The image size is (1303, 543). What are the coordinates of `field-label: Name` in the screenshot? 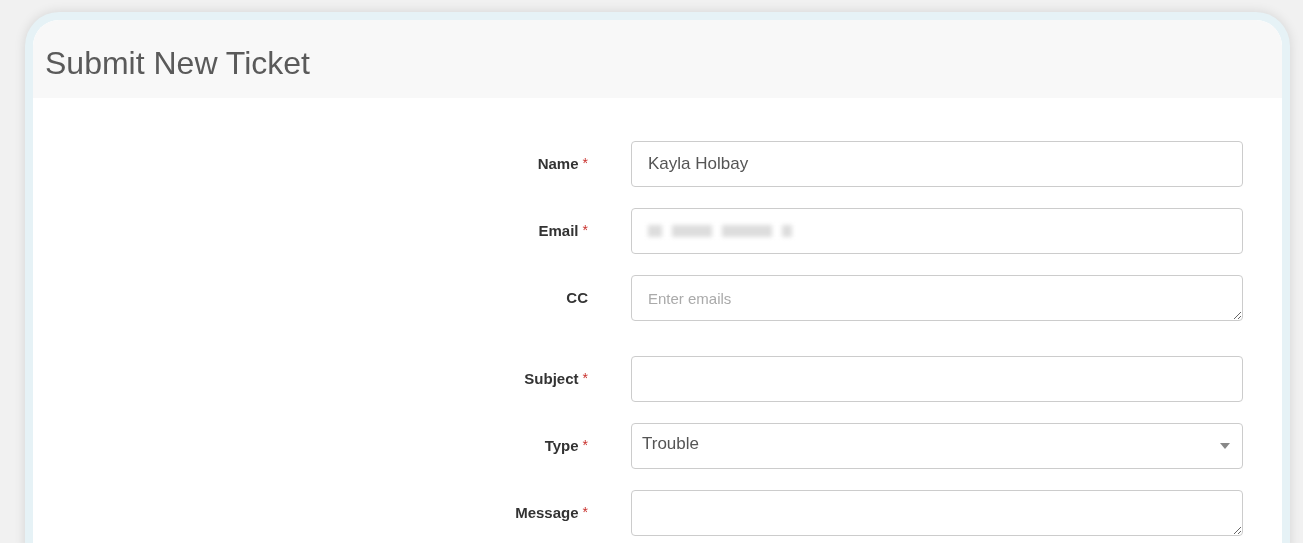 It's located at (558, 163).